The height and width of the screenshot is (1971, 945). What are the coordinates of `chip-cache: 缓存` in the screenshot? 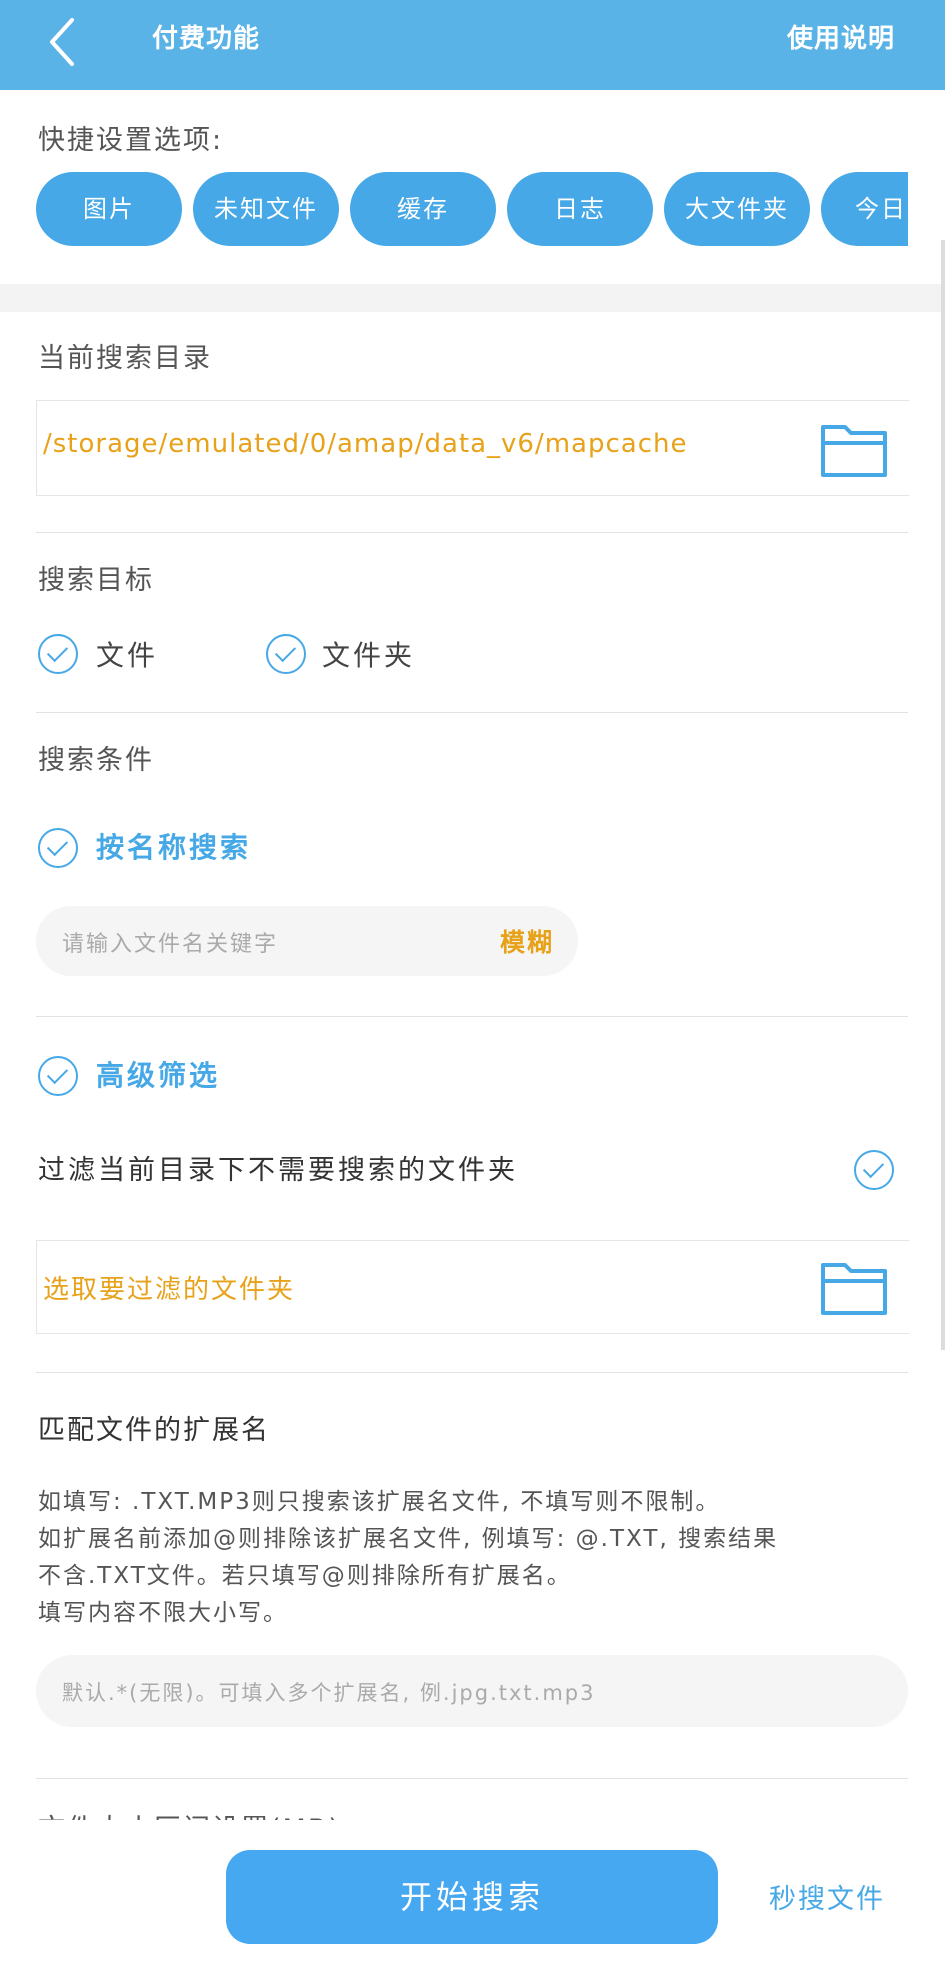 It's located at (423, 209).